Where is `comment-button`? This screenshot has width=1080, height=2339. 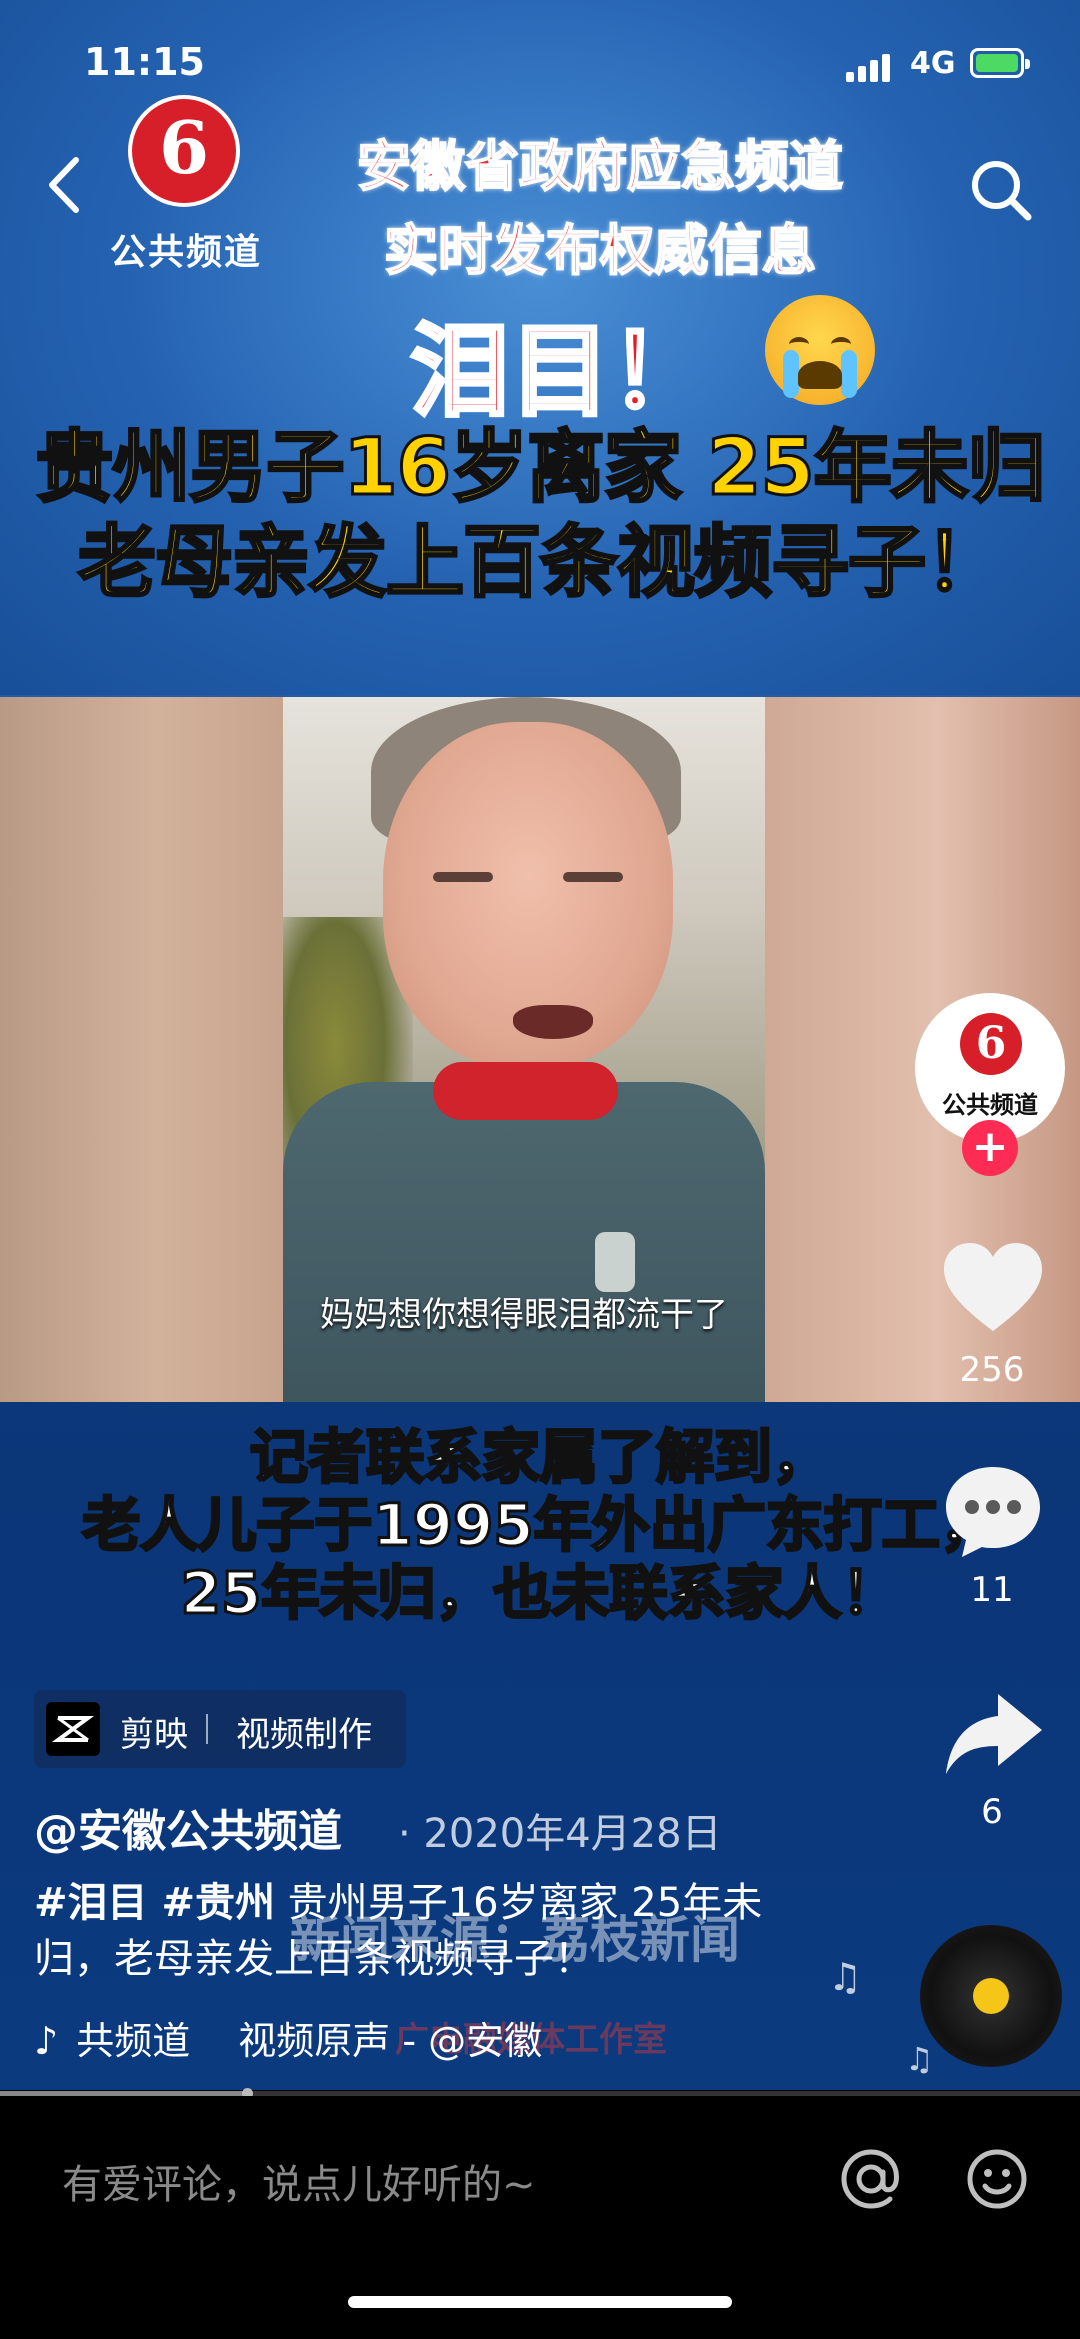
comment-button is located at coordinates (993, 1510).